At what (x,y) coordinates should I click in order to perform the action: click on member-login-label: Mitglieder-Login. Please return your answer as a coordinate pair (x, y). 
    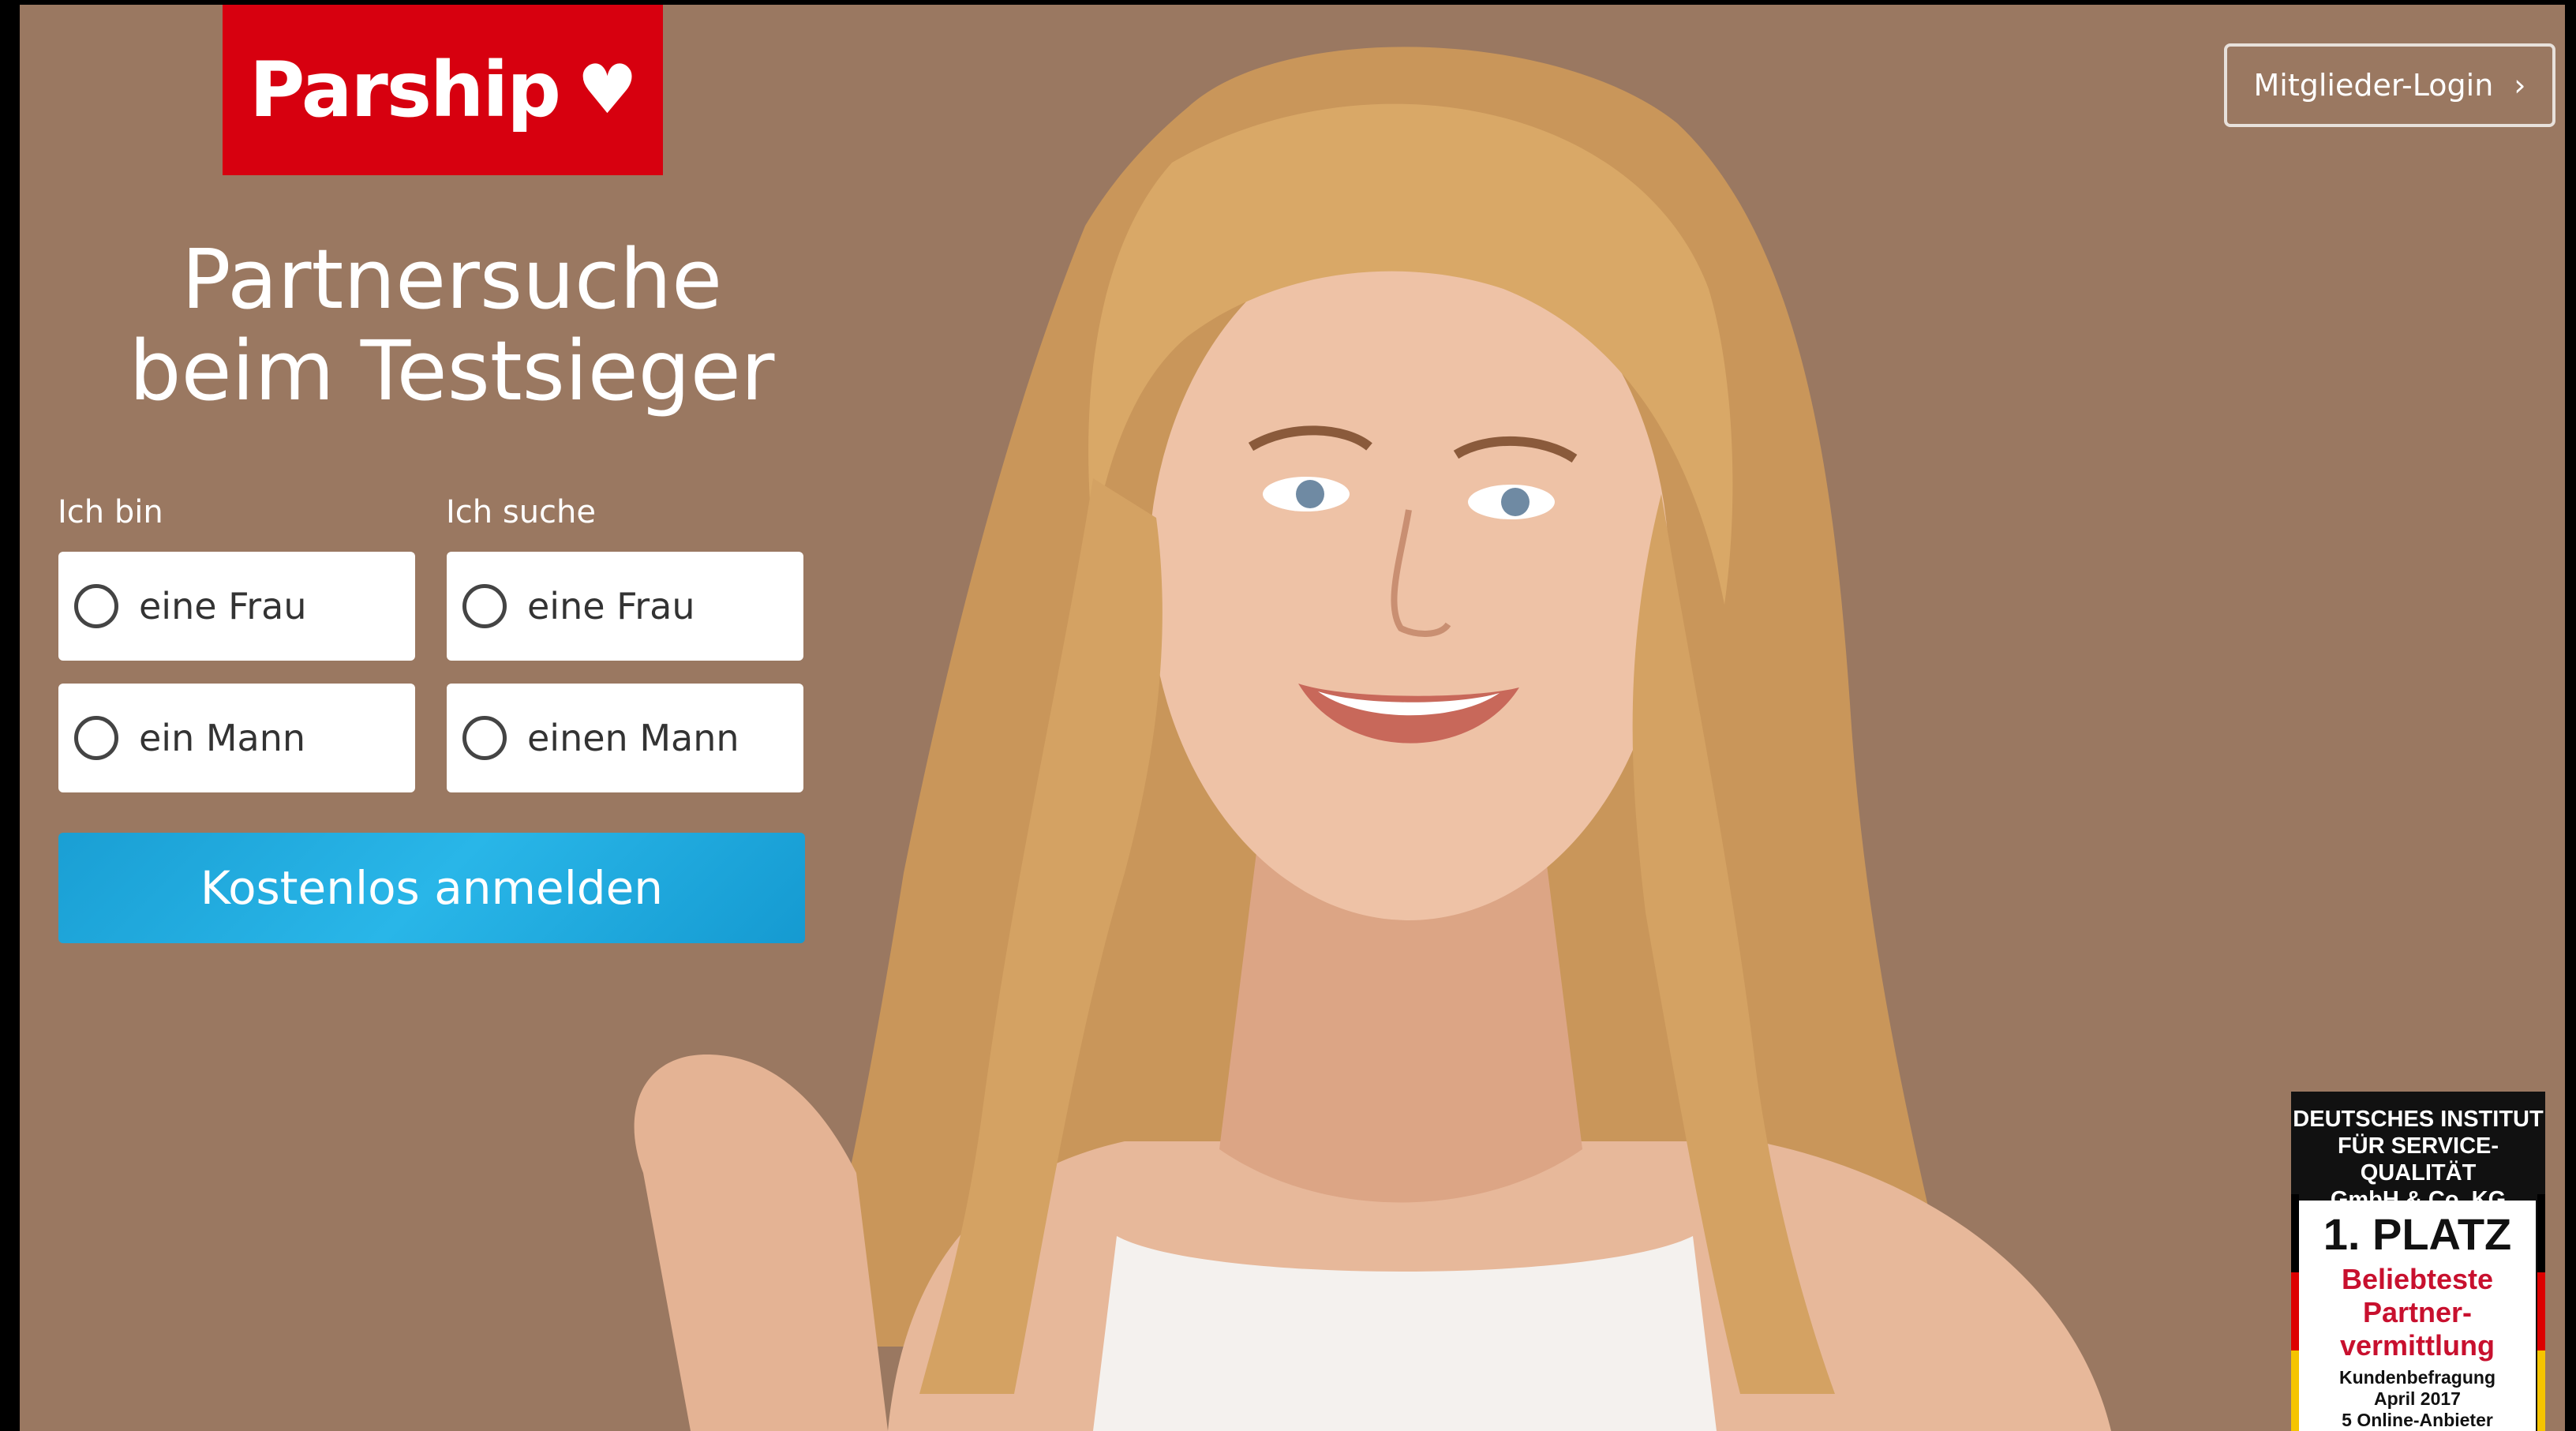
    Looking at the image, I should click on (2373, 85).